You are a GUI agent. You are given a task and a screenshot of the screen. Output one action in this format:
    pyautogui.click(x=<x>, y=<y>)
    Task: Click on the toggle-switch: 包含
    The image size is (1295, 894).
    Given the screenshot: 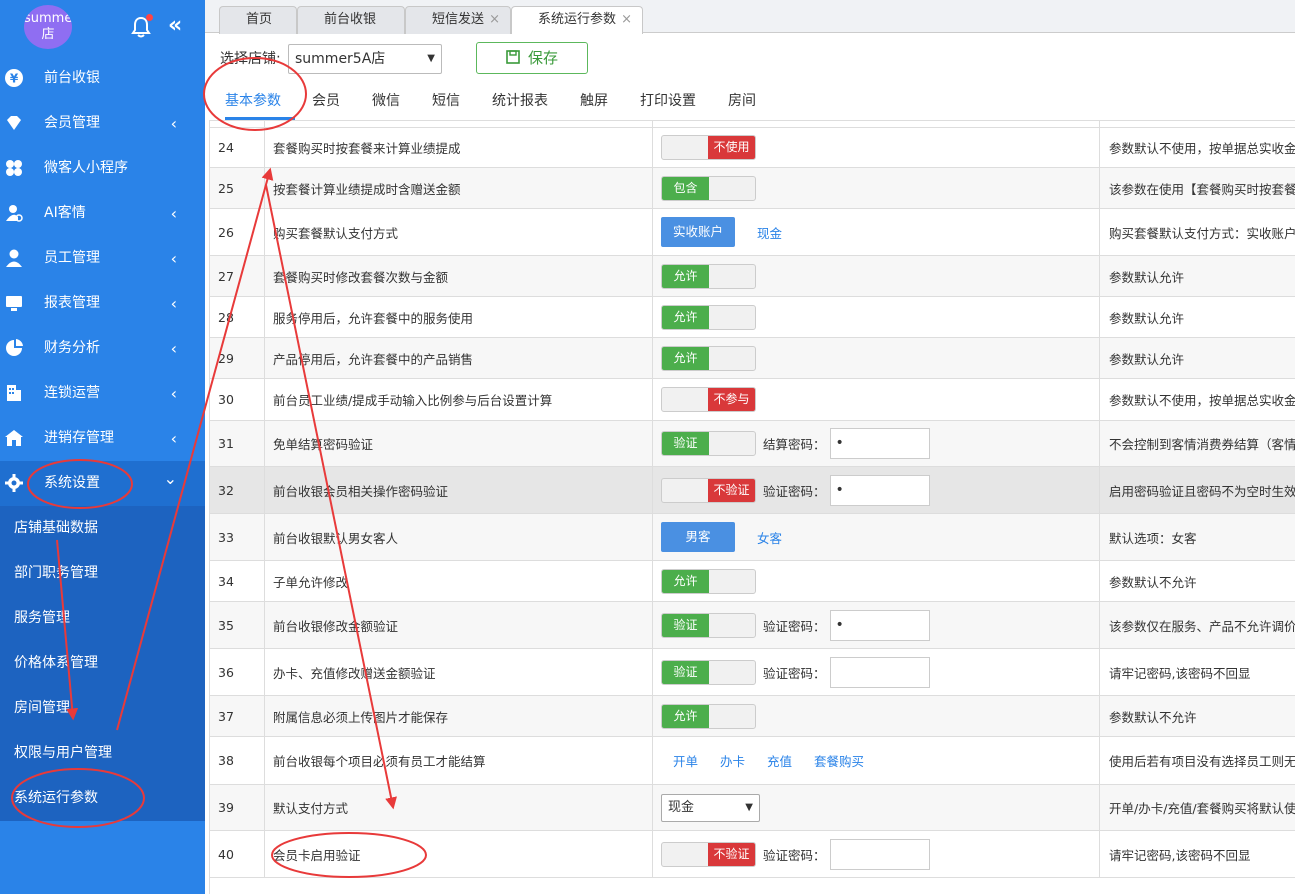 What is the action you would take?
    pyautogui.click(x=708, y=188)
    